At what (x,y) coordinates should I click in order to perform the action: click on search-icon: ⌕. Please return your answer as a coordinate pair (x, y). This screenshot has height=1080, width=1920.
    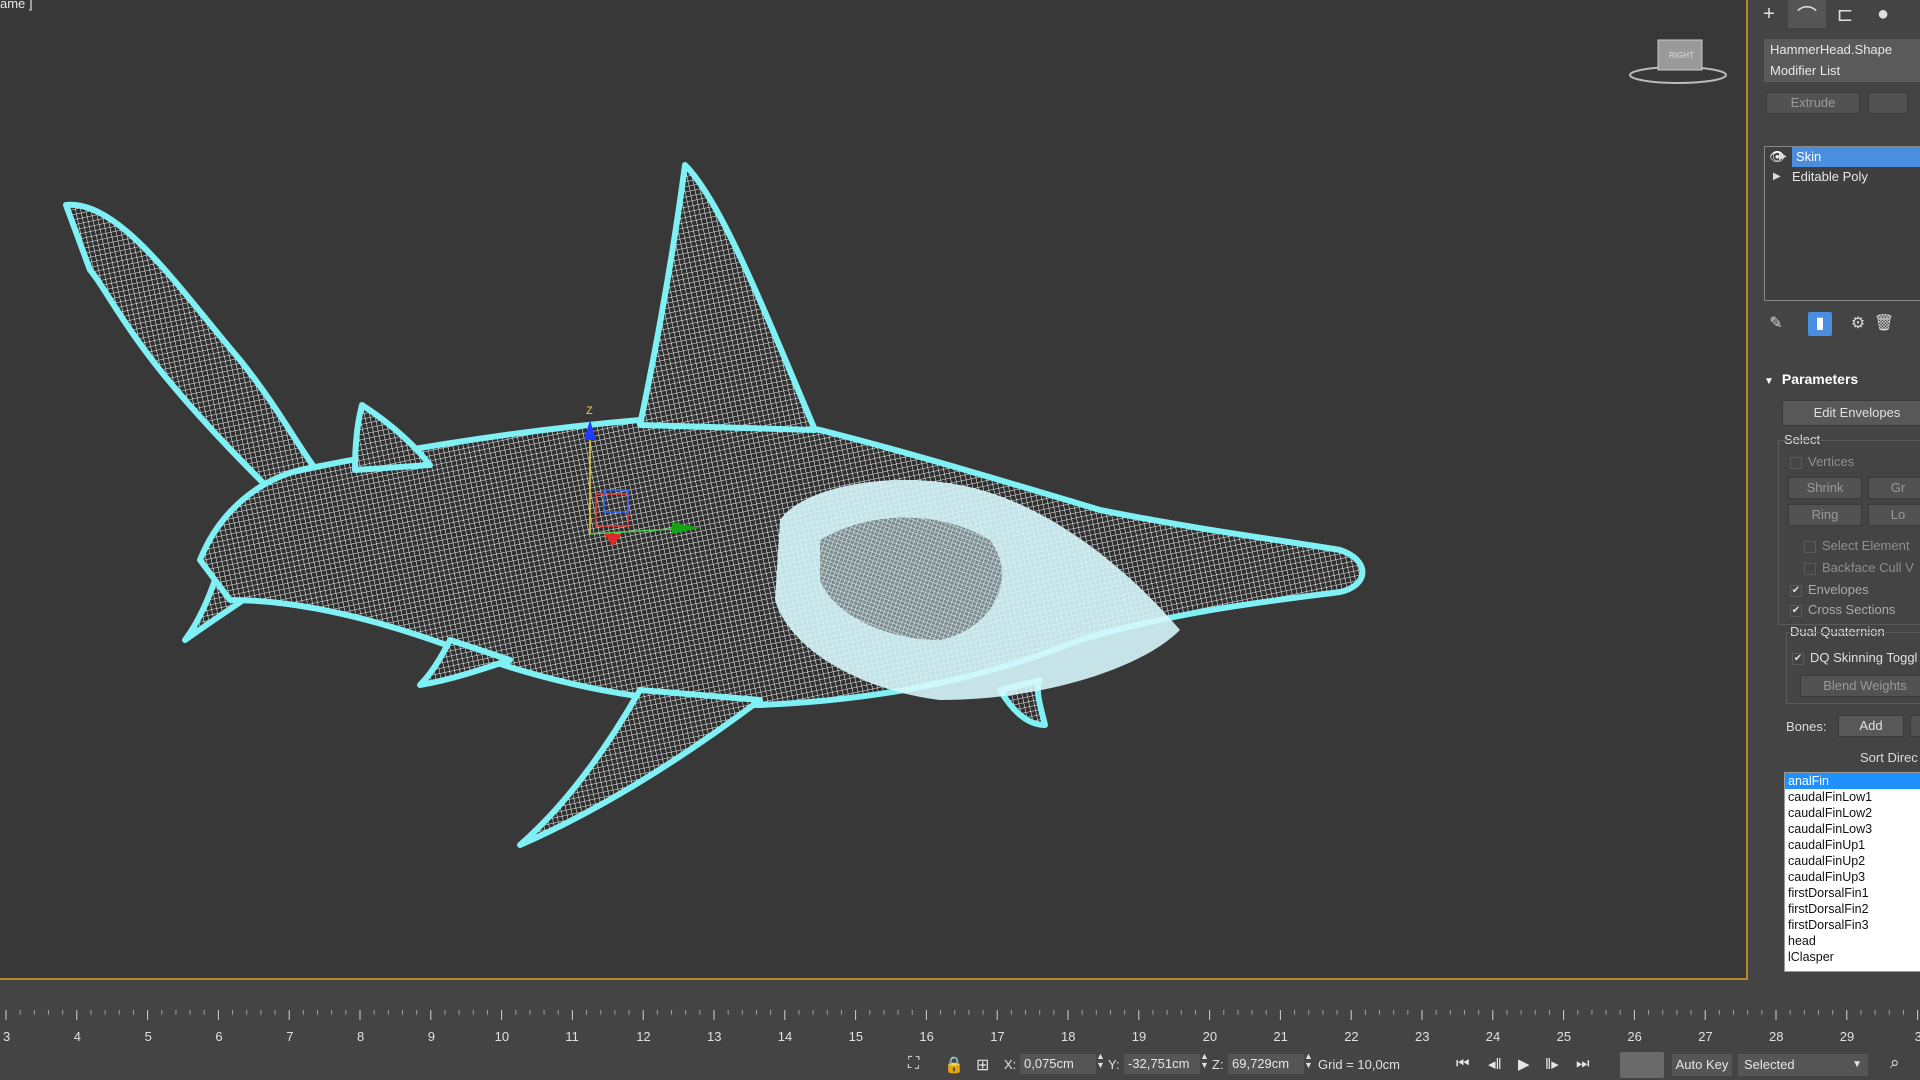
    Looking at the image, I should click on (1895, 1063).